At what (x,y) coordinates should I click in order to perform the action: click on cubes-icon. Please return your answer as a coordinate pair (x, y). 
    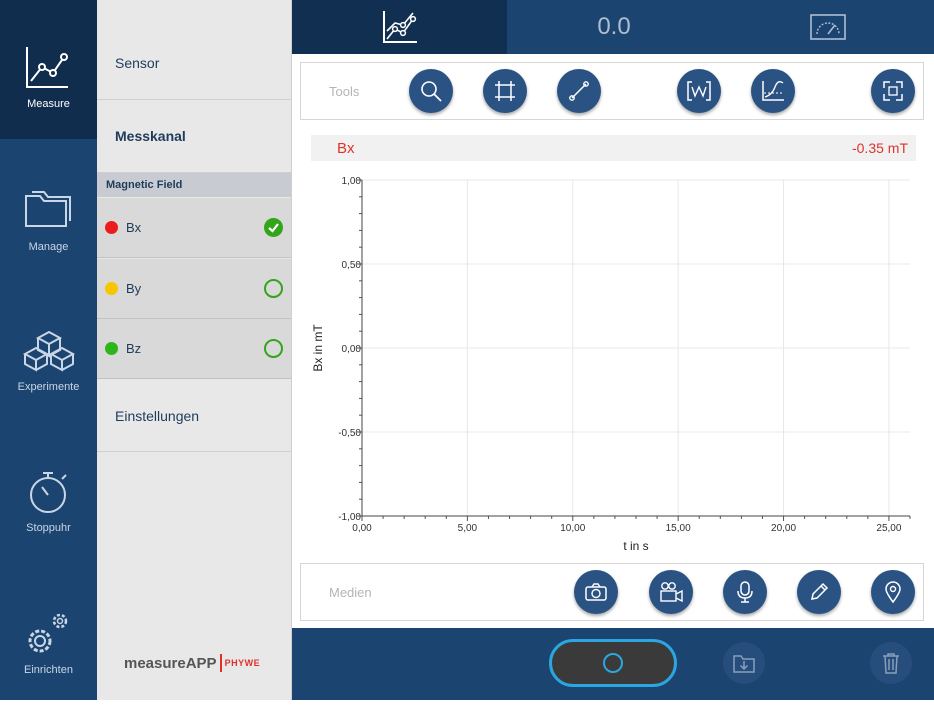
    Looking at the image, I should click on (49, 351).